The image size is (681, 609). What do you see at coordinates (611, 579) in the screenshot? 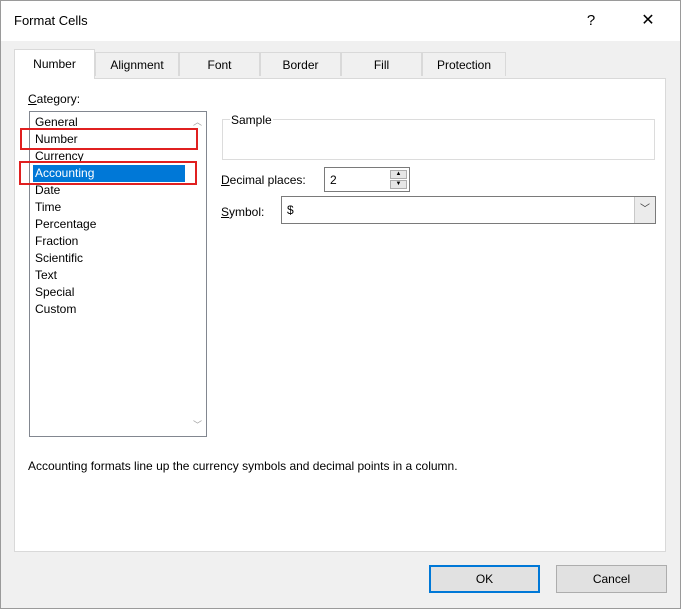
I see `cancel-button: Cancel` at bounding box center [611, 579].